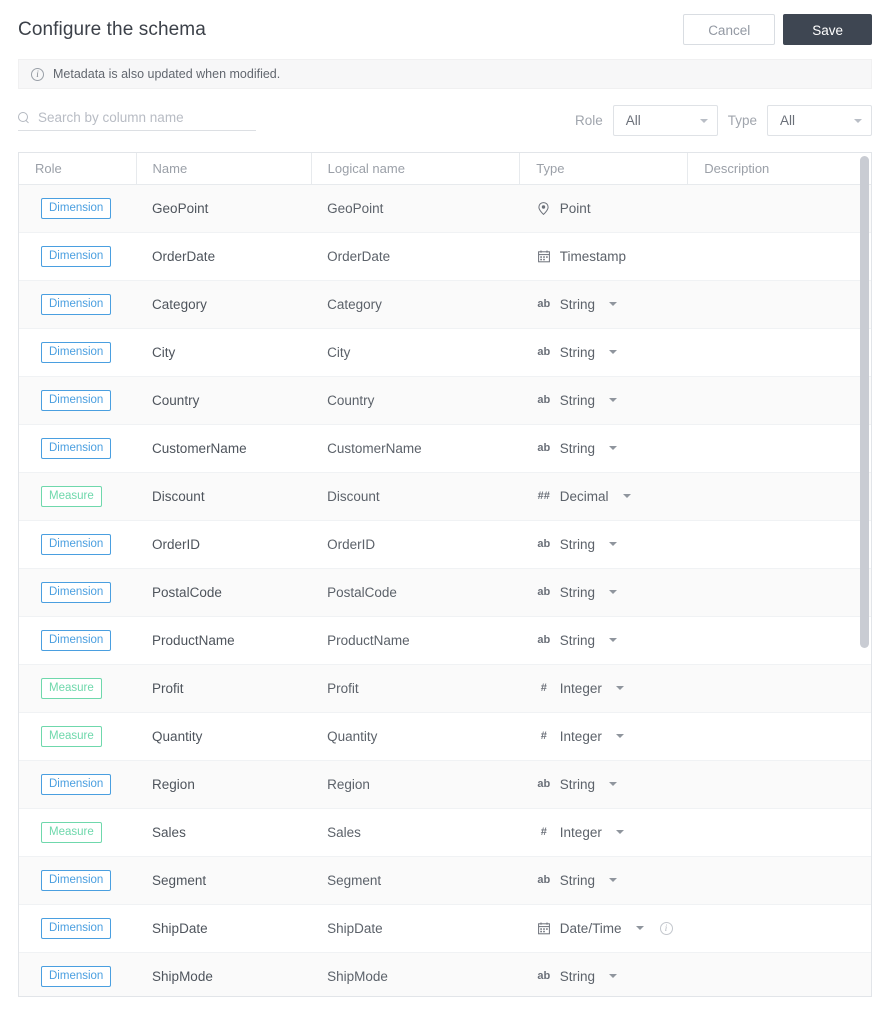  What do you see at coordinates (415, 304) in the screenshot?
I see `cell-logical-name: Category` at bounding box center [415, 304].